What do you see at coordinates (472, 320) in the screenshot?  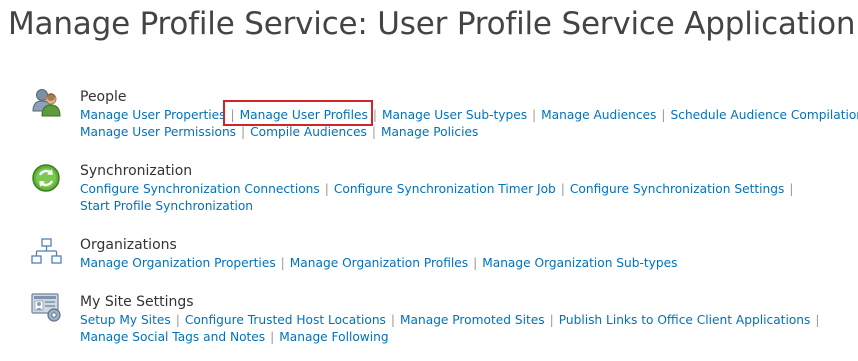 I see `link-manage-promoted-sites: Manage Promoted Sites` at bounding box center [472, 320].